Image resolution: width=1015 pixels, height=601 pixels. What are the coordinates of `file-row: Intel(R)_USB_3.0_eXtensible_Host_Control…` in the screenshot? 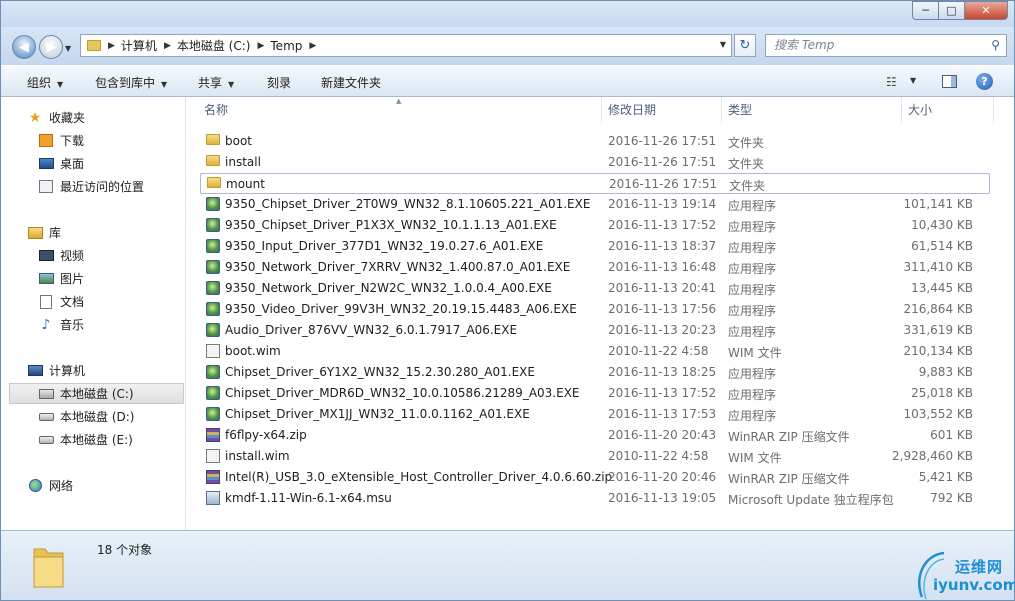 It's located at (595, 477).